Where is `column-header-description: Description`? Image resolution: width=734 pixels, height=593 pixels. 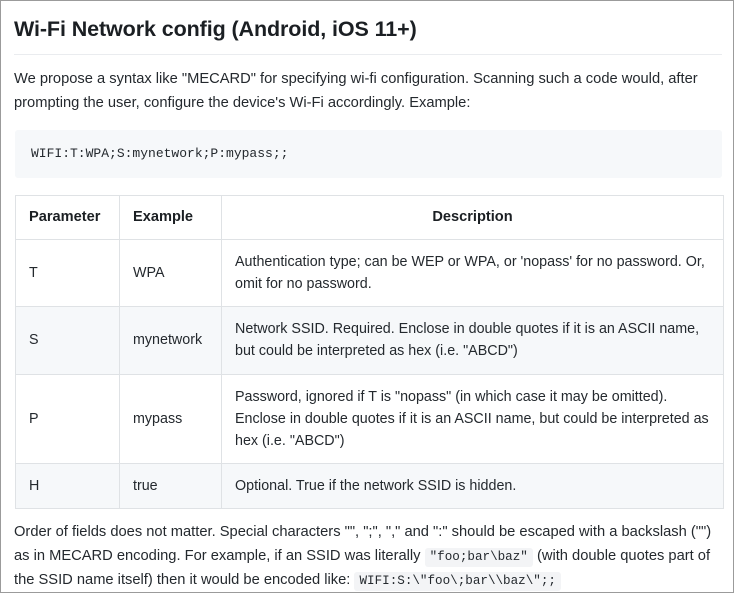
column-header-description: Description is located at coordinates (472, 217).